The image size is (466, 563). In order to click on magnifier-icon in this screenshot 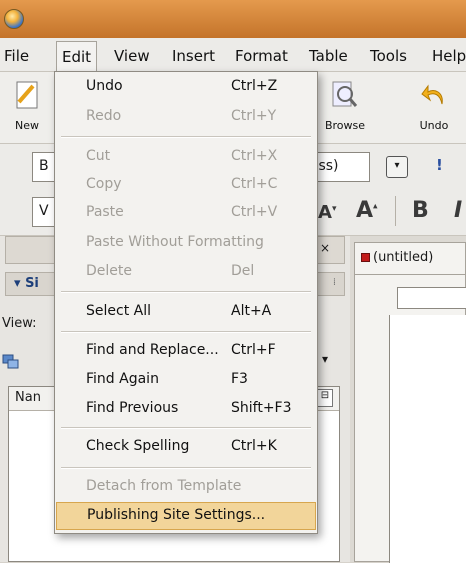, I will do `click(345, 96)`.